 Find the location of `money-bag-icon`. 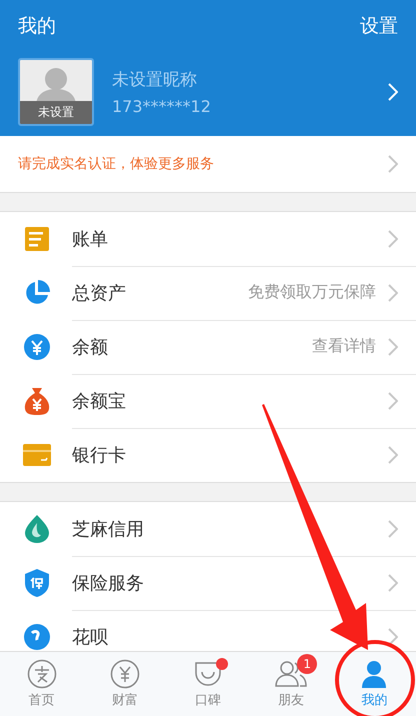

money-bag-icon is located at coordinates (37, 401).